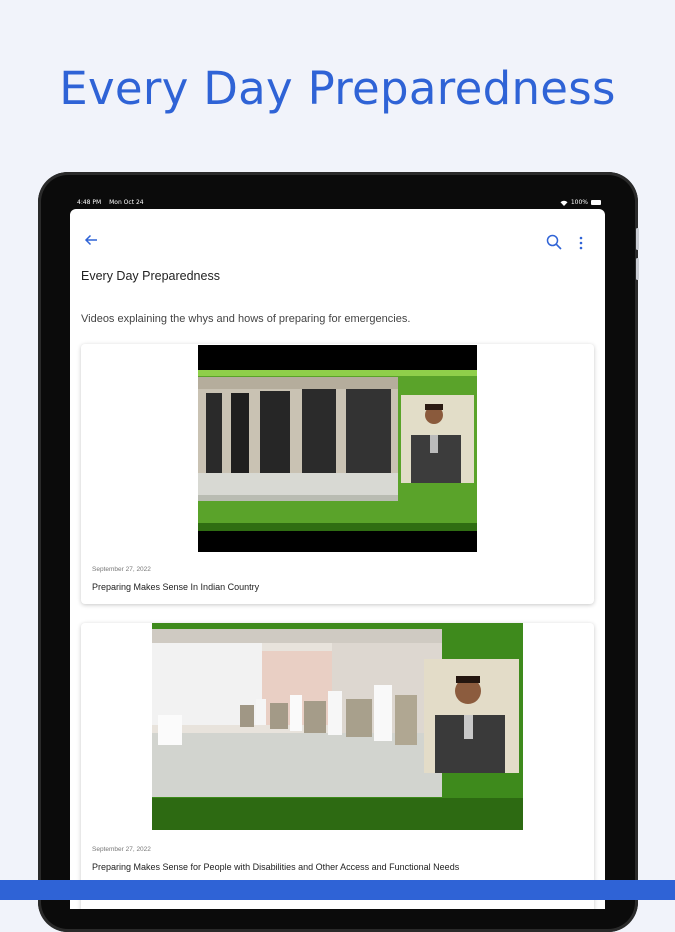 This screenshot has height=932, width=675. Describe the element at coordinates (338, 203) in the screenshot. I see `status-bar: 4:48 PM Mon Oct 24 100%` at that location.